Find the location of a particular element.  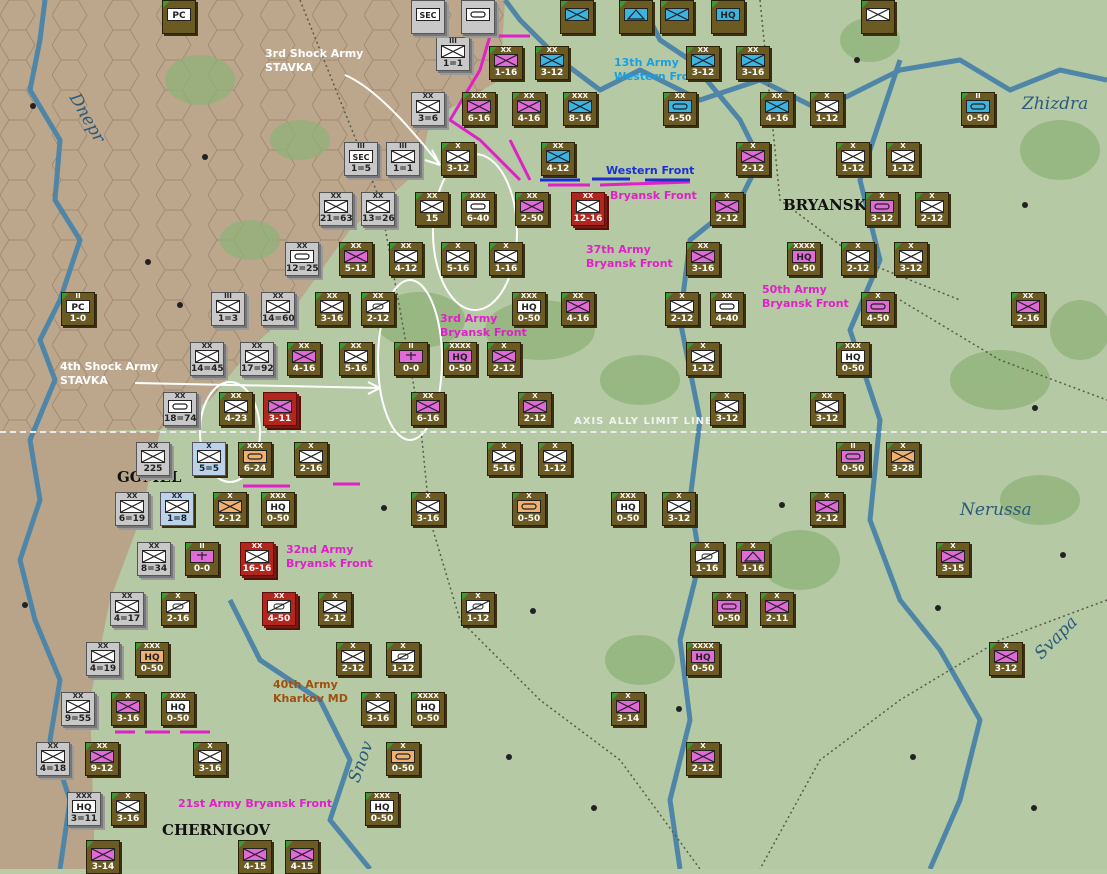

unit-counter: XX 12=25 is located at coordinates (302, 259).